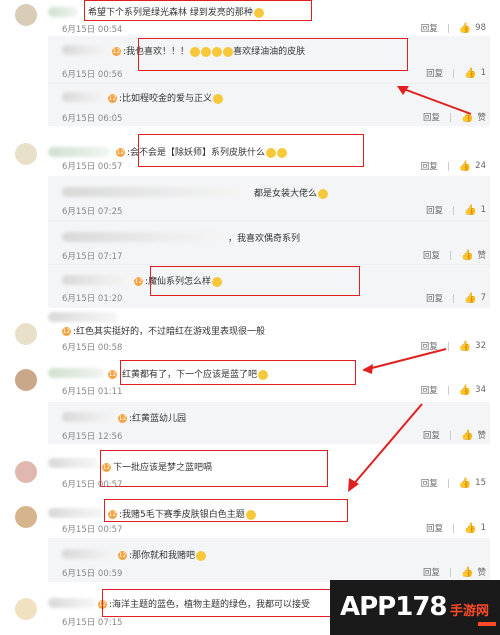  Describe the element at coordinates (164, 332) in the screenshot. I see `comment-text: 12:红色其实挺好的，不过暗红在游戏里表现很一般` at that location.